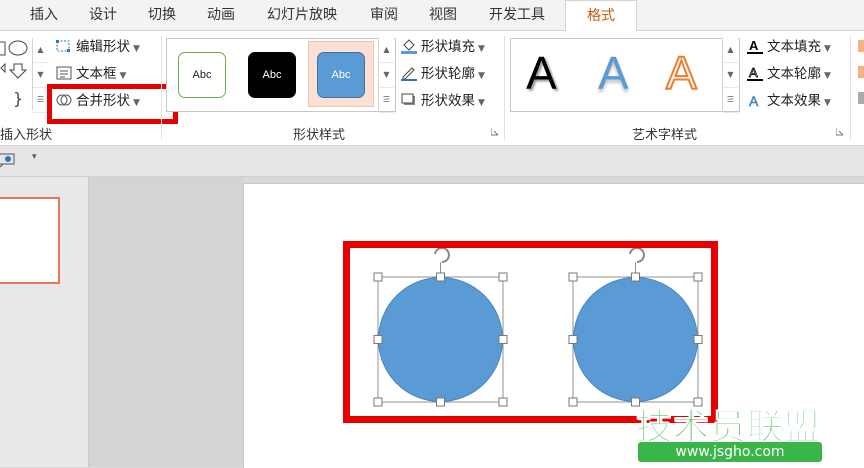 Image resolution: width=864 pixels, height=468 pixels. I want to click on shape-style-preset-2: Abc, so click(272, 75).